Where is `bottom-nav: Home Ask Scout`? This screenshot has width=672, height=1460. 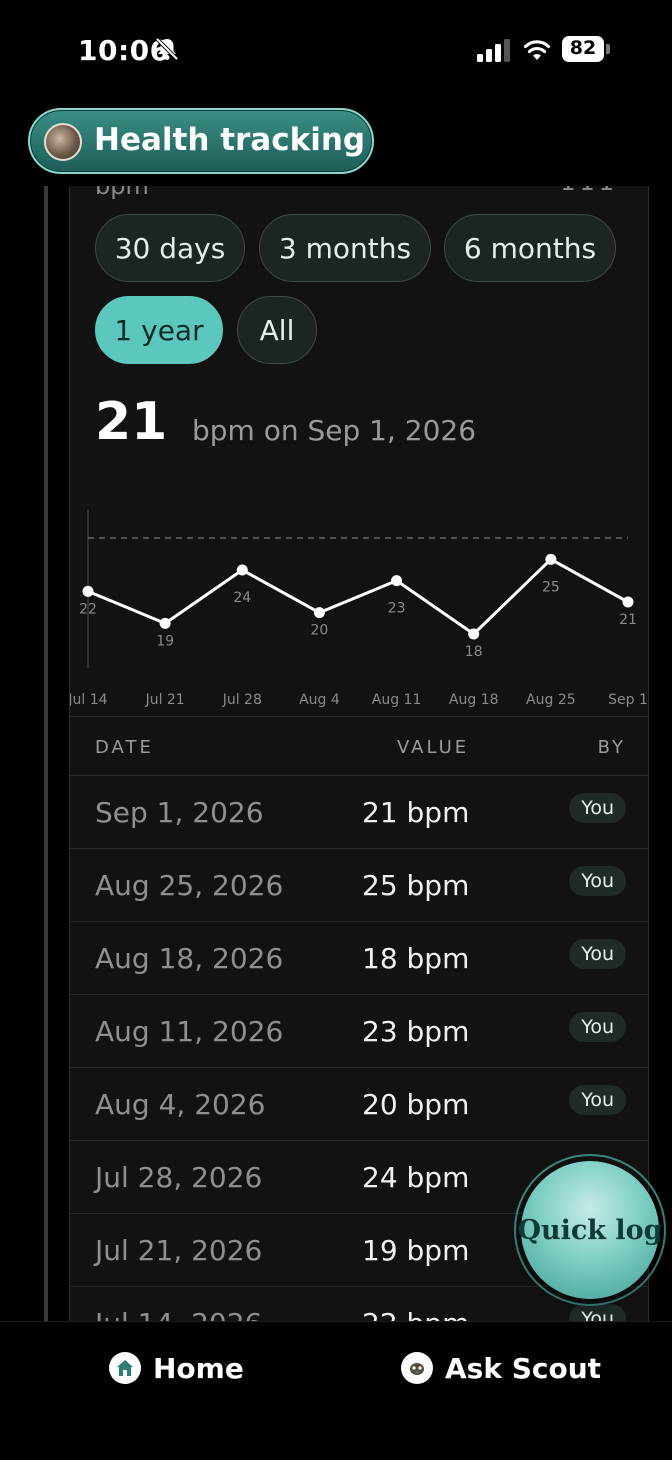 bottom-nav: Home Ask Scout is located at coordinates (336, 1390).